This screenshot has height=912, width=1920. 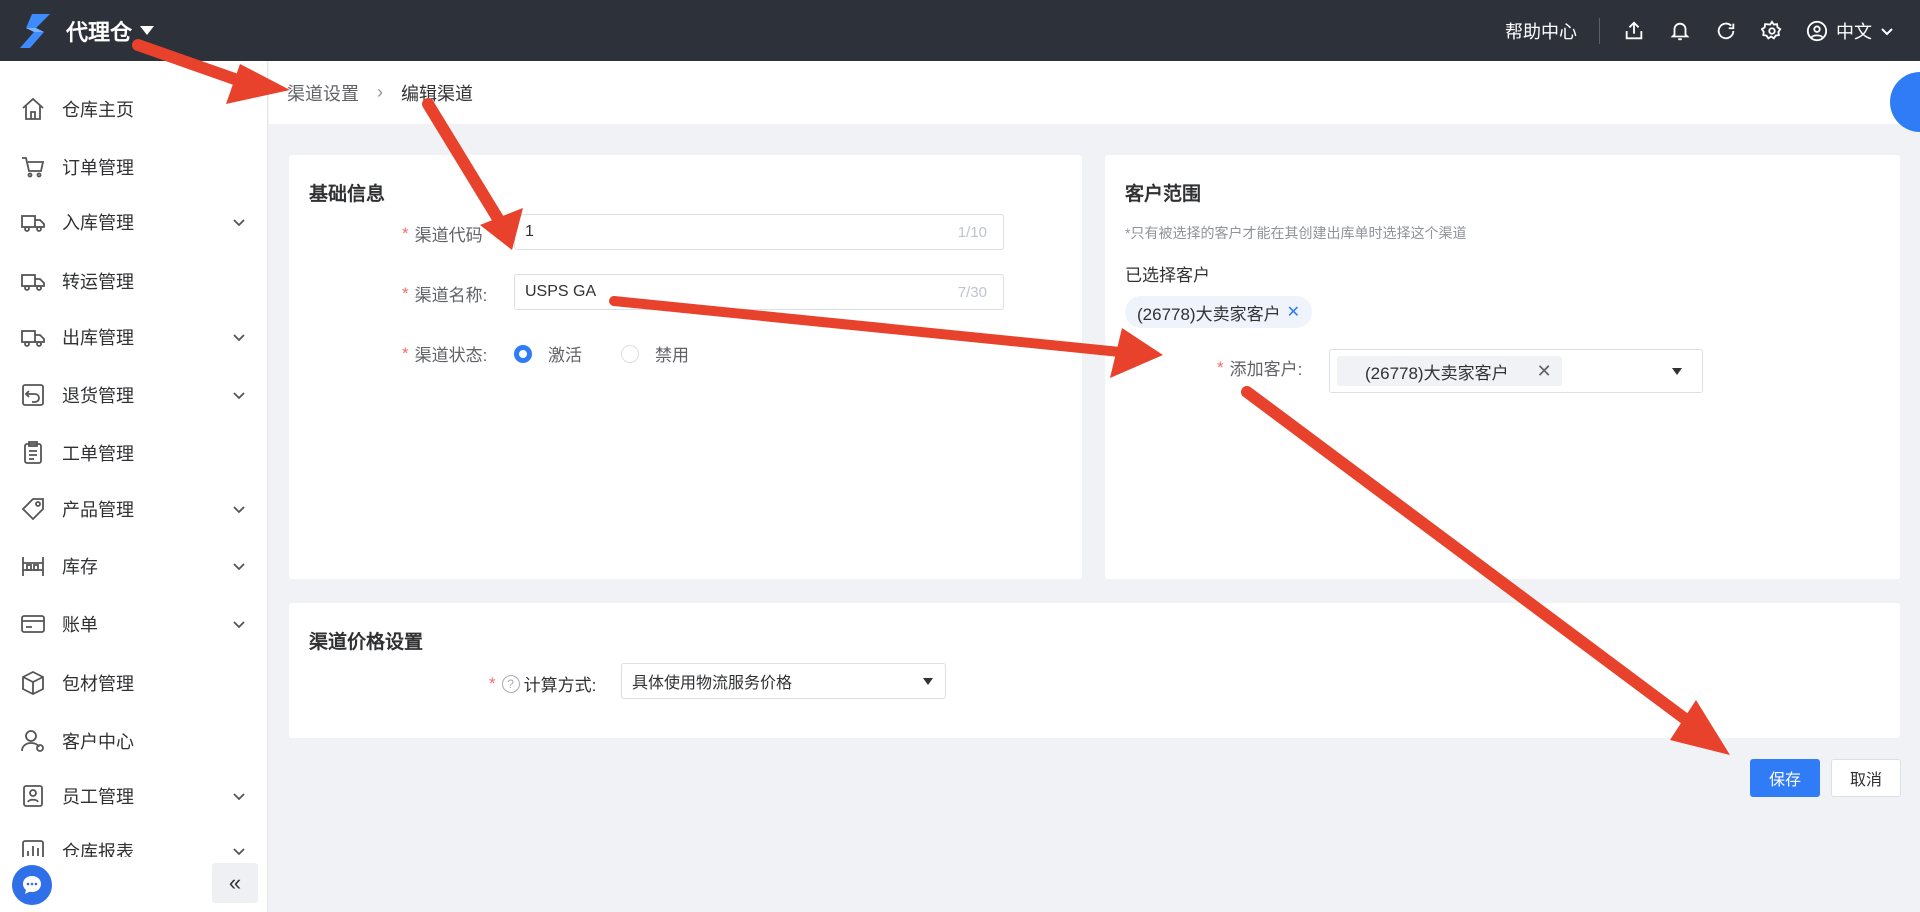 I want to click on sidebar-item-work-orders: 工单管理, so click(x=133, y=453).